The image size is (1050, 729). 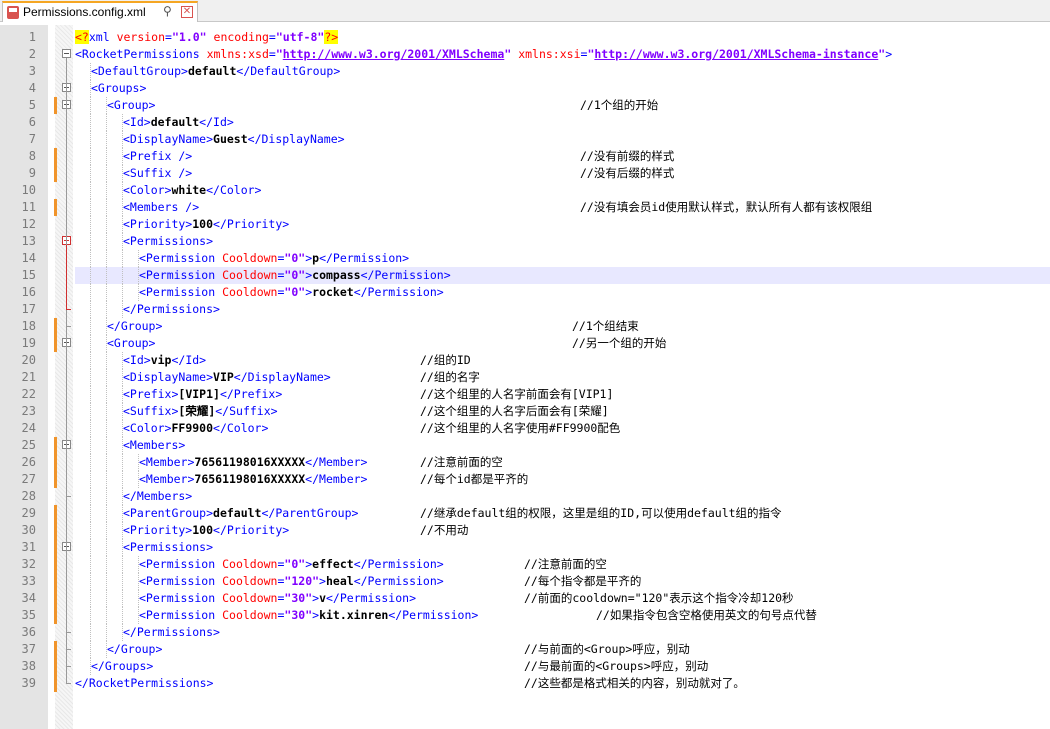 What do you see at coordinates (66, 472) in the screenshot?
I see `fold-range-line` at bounding box center [66, 472].